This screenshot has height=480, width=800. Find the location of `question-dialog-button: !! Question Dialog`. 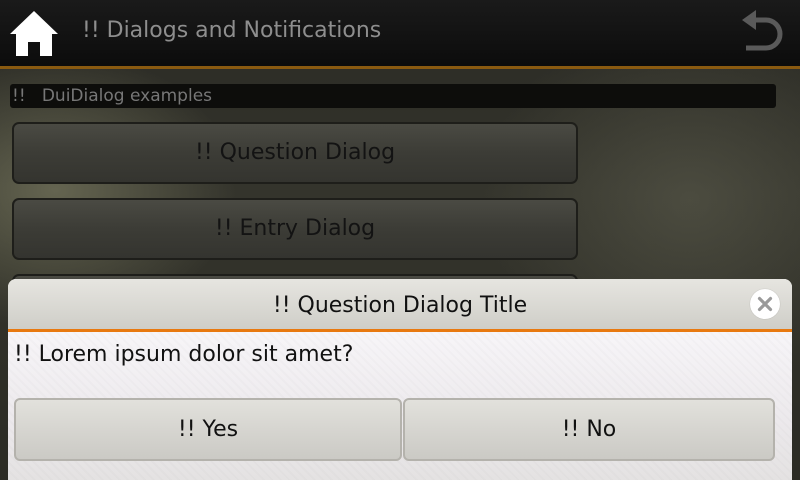

question-dialog-button: !! Question Dialog is located at coordinates (295, 153).